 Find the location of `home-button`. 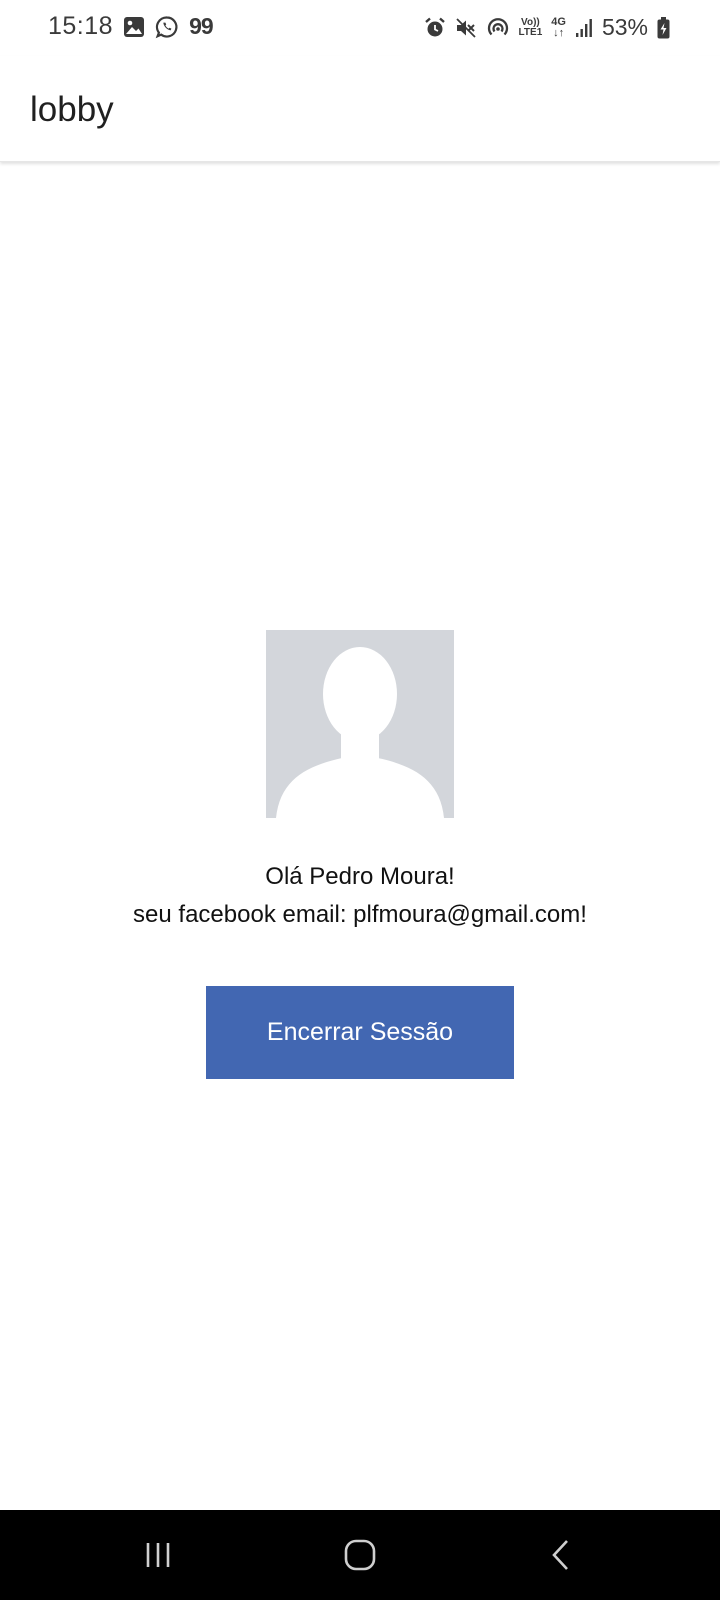

home-button is located at coordinates (360, 1555).